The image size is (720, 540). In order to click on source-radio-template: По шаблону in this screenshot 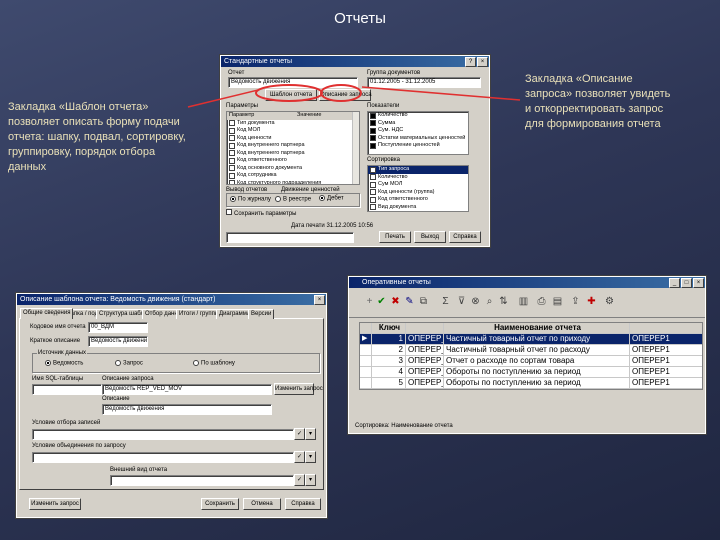, I will do `click(214, 363)`.